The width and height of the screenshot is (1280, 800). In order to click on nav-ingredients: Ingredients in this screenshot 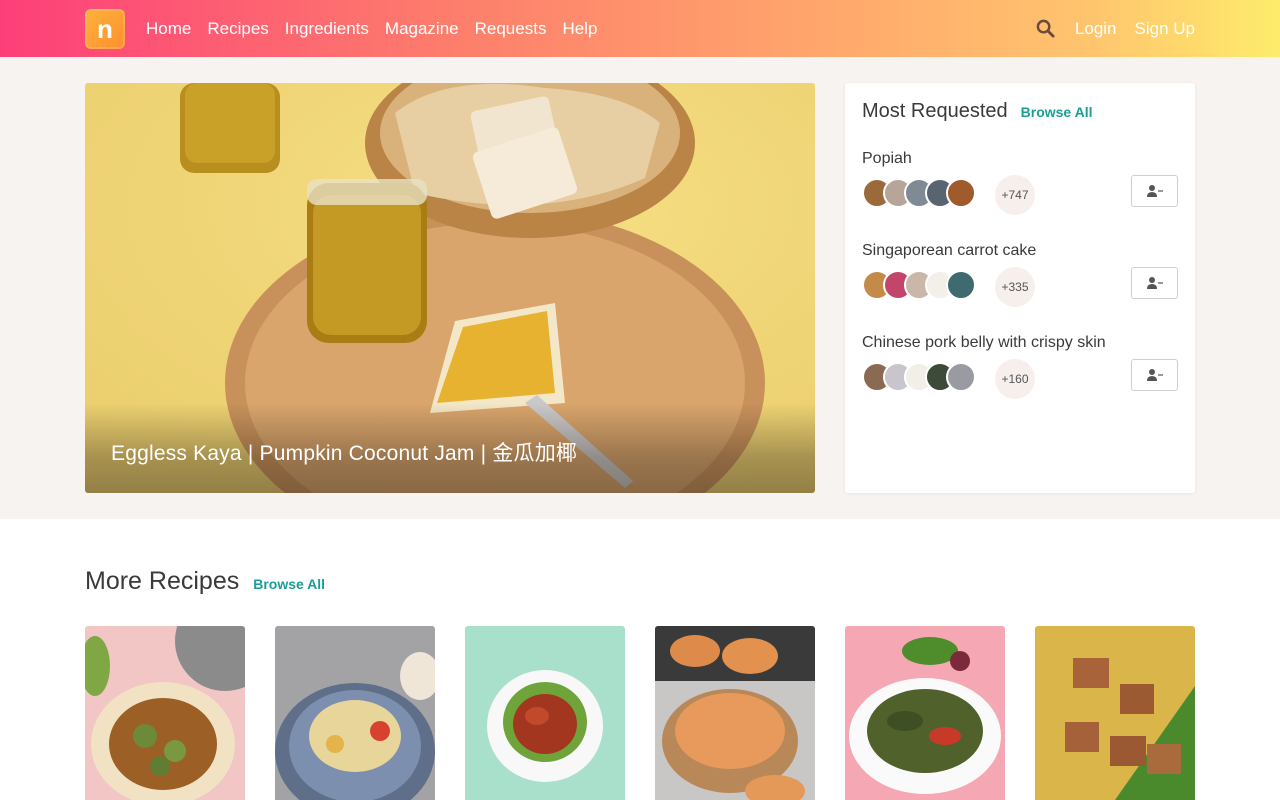, I will do `click(327, 29)`.